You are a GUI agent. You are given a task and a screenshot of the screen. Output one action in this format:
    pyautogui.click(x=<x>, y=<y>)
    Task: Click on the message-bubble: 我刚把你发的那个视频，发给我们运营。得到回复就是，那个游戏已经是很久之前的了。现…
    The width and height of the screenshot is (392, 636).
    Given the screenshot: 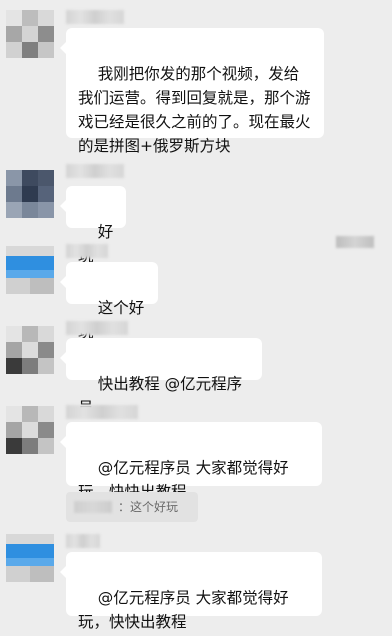 What is the action you would take?
    pyautogui.click(x=192, y=91)
    